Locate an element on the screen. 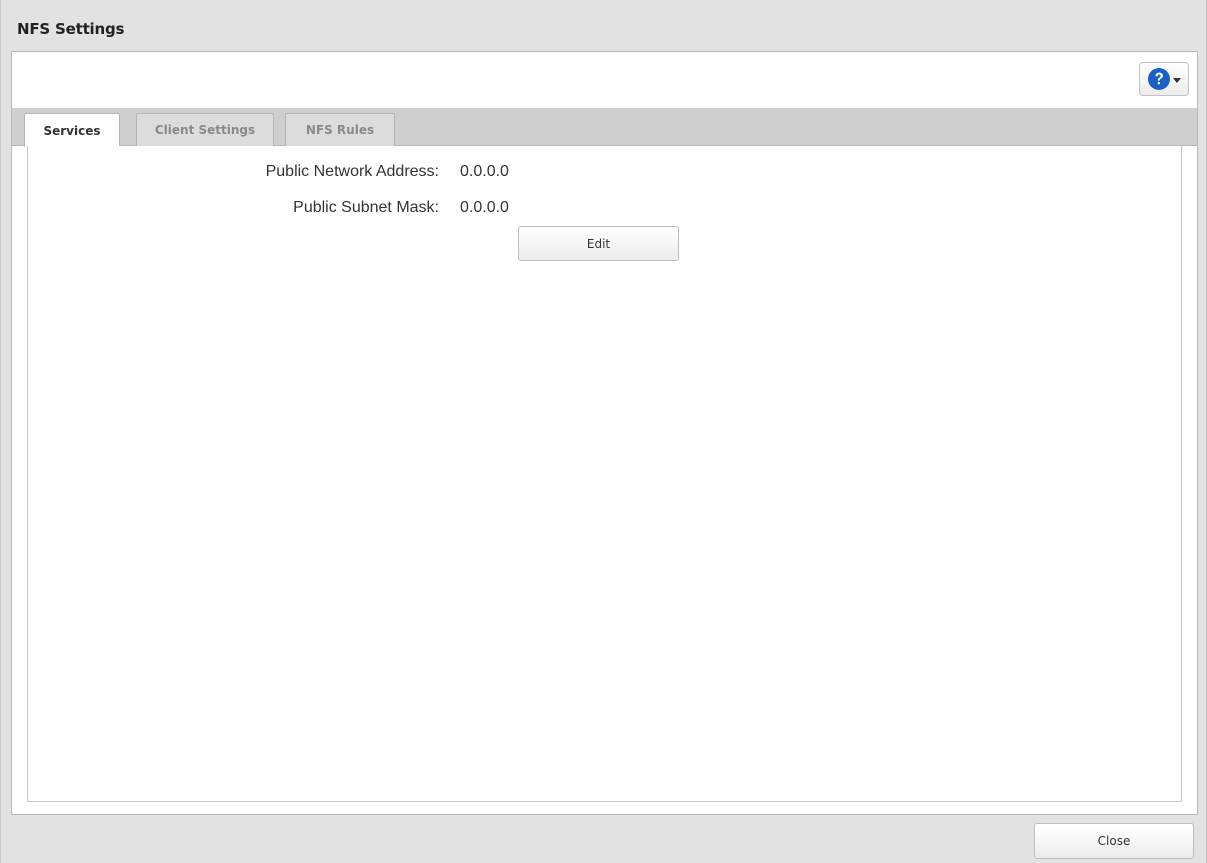  public-network-address-label: Public Network Address: is located at coordinates (352, 171).